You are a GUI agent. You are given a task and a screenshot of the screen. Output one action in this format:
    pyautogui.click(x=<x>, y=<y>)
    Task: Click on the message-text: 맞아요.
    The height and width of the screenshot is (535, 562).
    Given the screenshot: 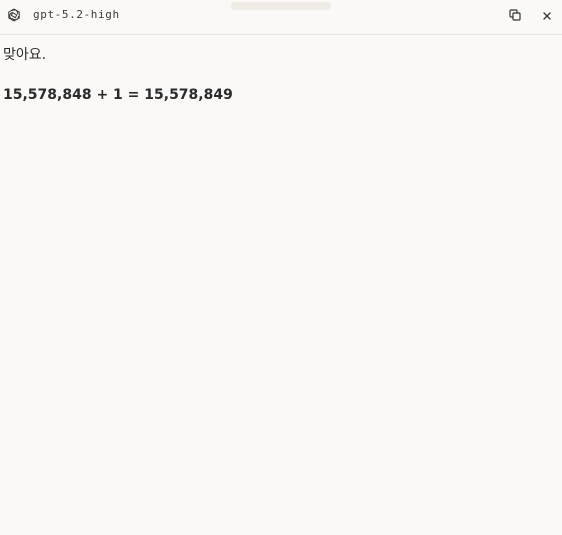 What is the action you would take?
    pyautogui.click(x=25, y=55)
    